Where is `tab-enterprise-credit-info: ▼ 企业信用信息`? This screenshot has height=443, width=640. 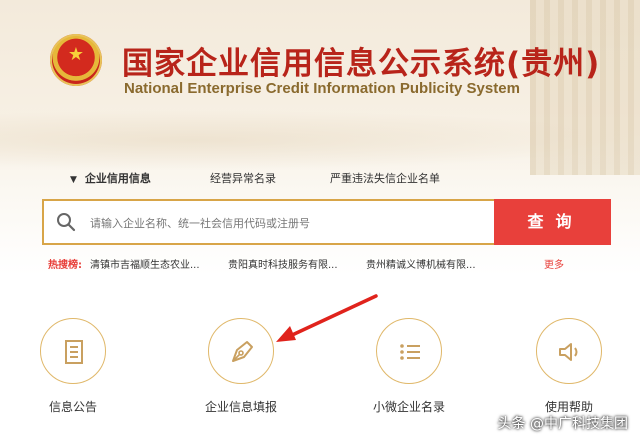 tab-enterprise-credit-info: ▼ 企业信用信息 is located at coordinates (110, 178).